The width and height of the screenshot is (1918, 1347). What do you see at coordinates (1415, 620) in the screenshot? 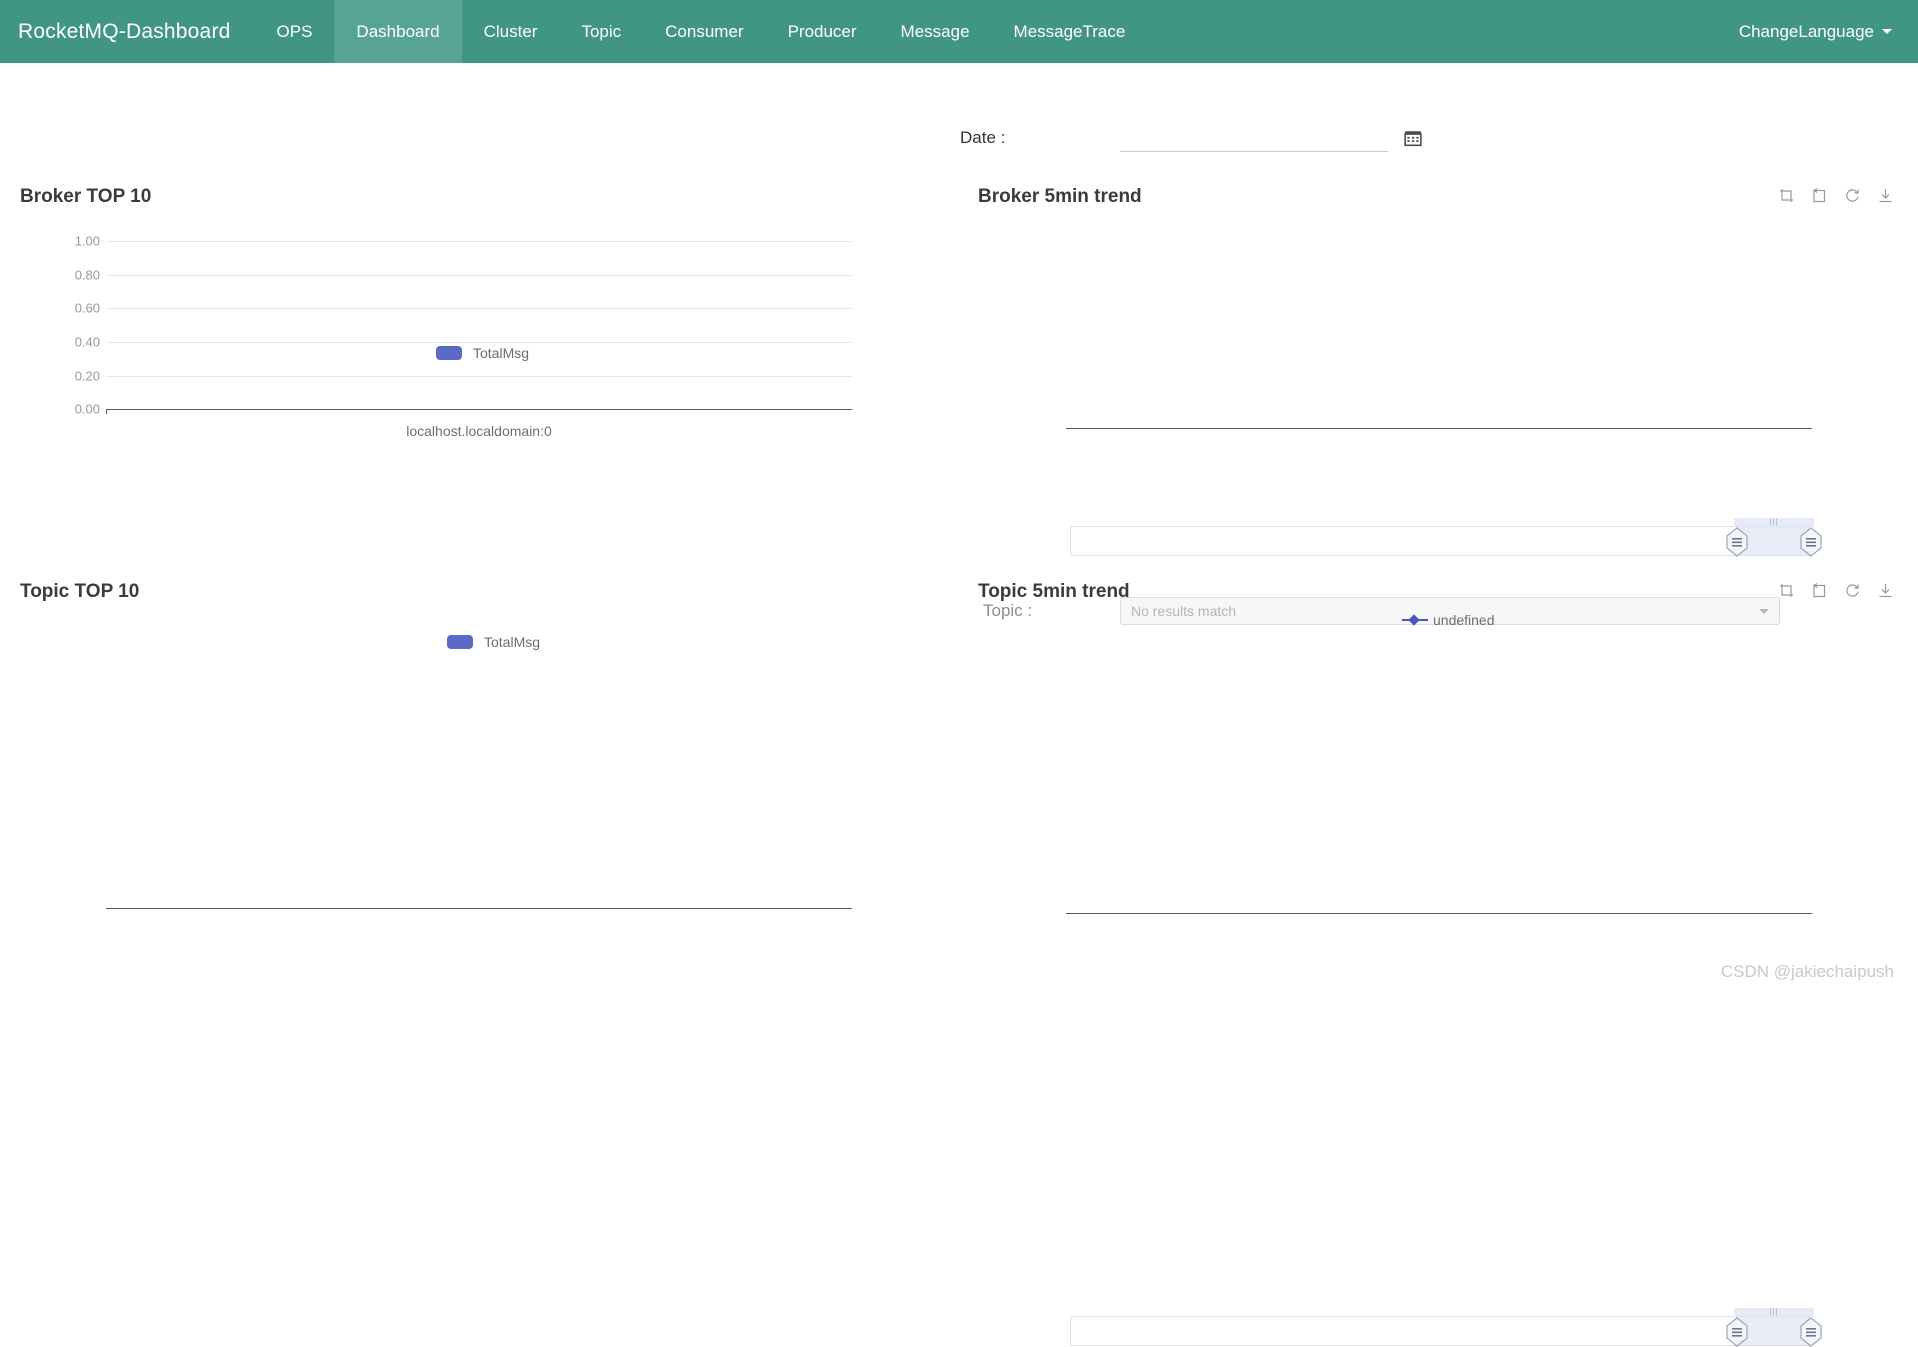
I see `line-marker-icon` at bounding box center [1415, 620].